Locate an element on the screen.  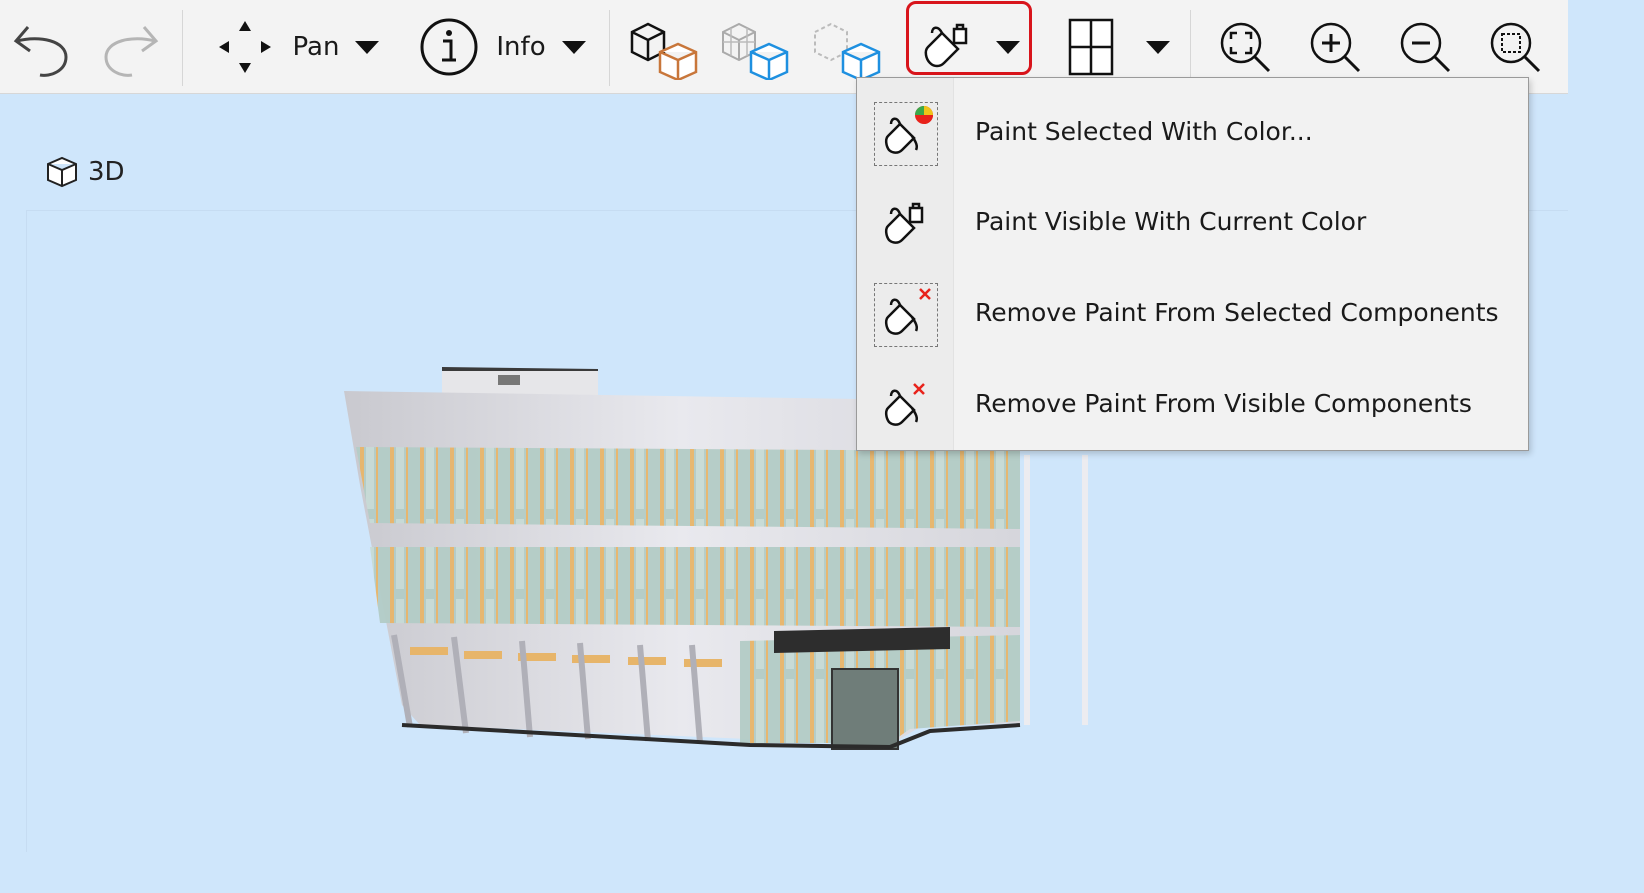
isolate-icon is located at coordinates (755, 51).